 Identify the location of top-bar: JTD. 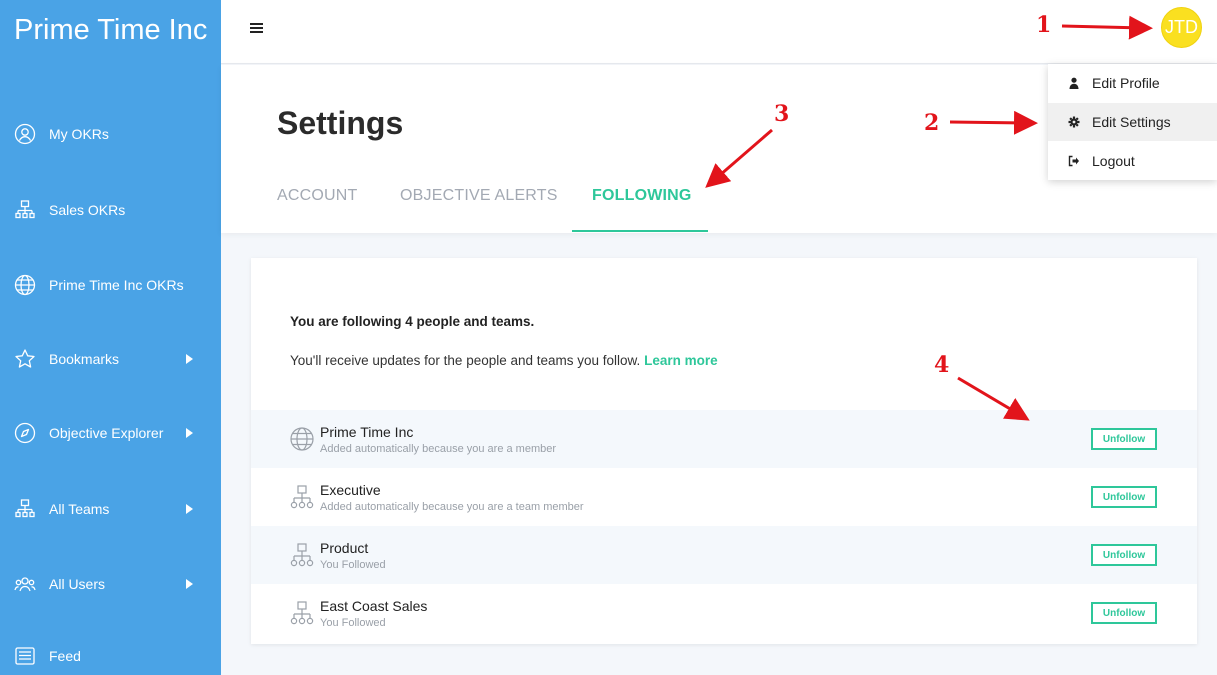
(719, 32).